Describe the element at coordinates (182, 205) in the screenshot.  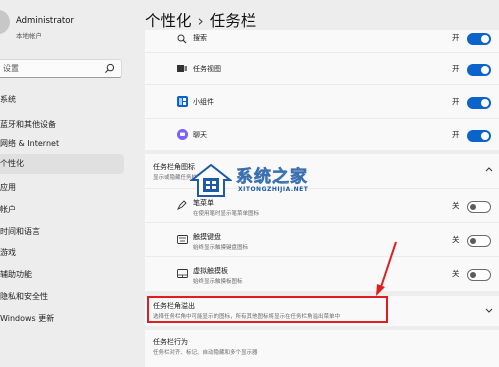
I see `pen-icon` at that location.